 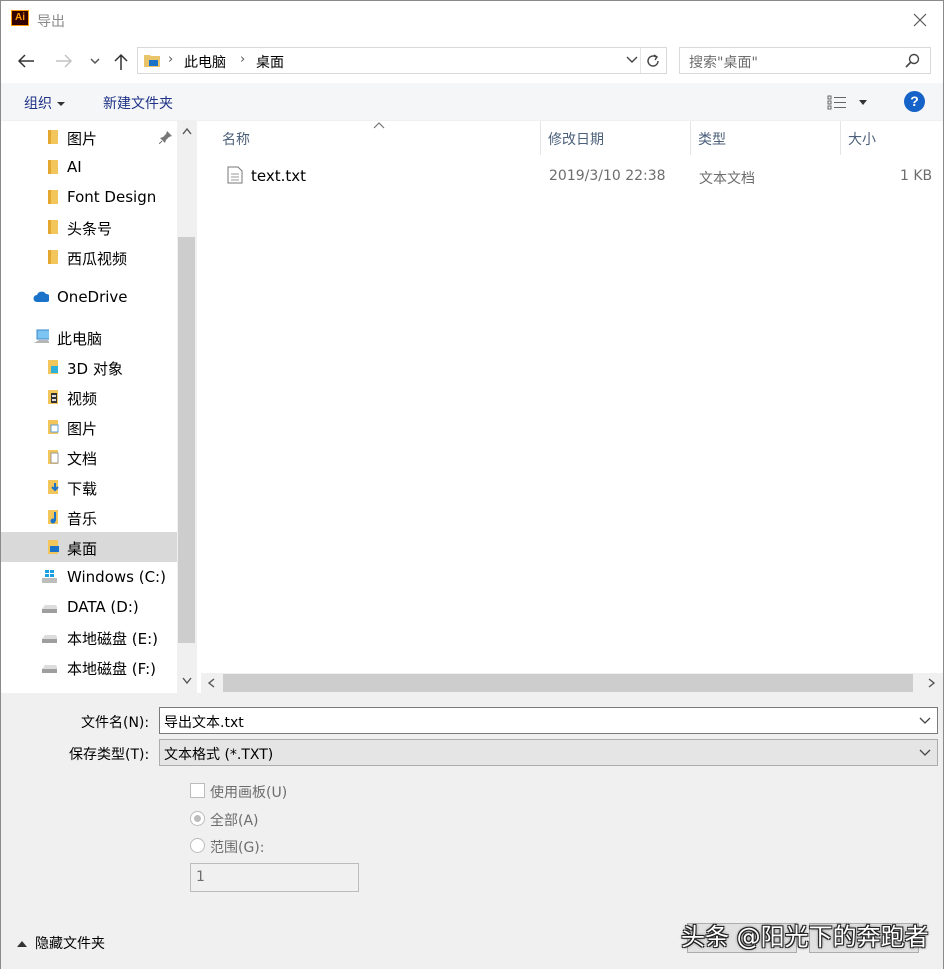 What do you see at coordinates (61, 104) in the screenshot?
I see `caret-down-icon` at bounding box center [61, 104].